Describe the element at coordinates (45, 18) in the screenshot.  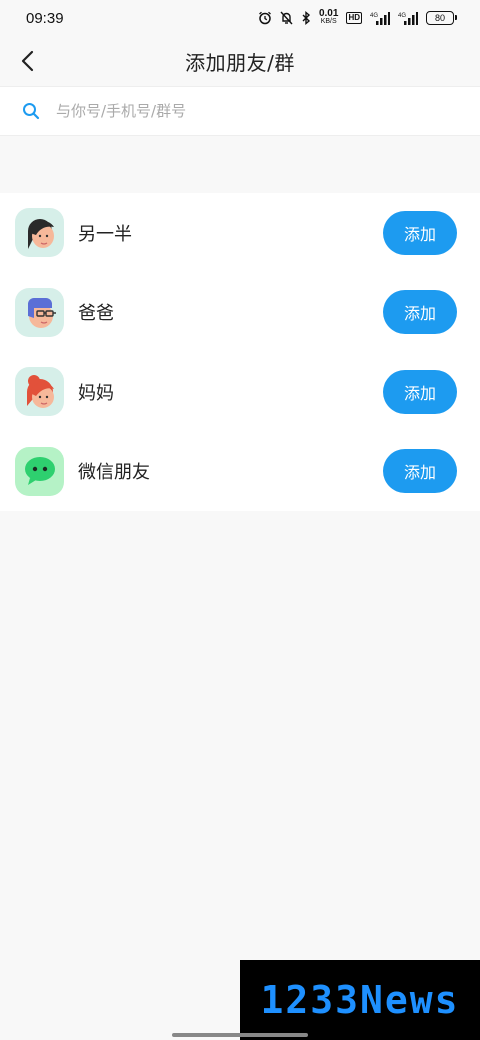
I see `status-time: 09:39` at that location.